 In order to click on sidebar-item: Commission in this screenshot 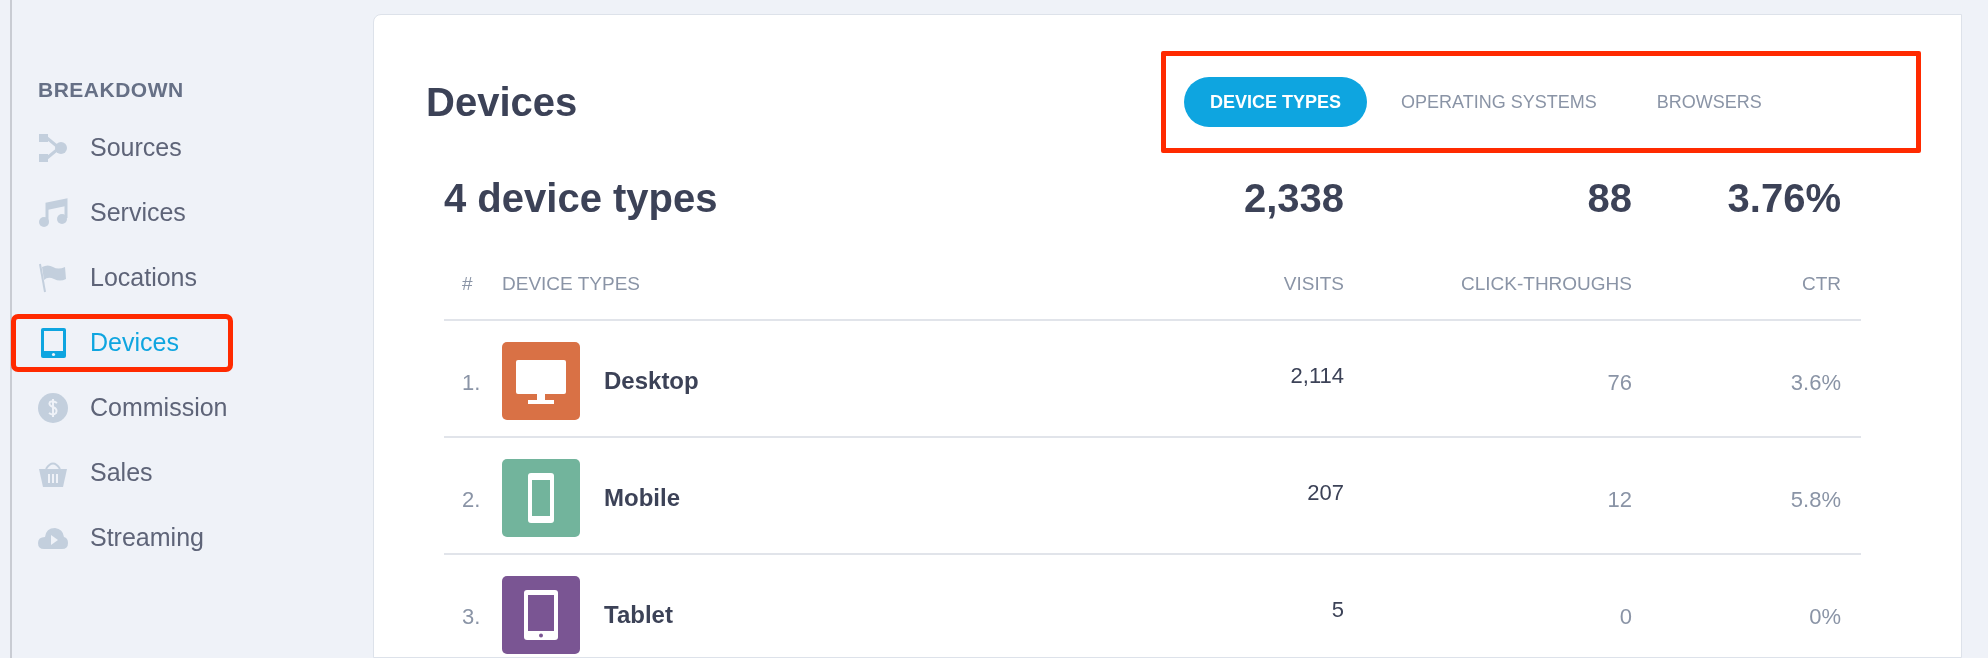, I will do `click(122, 407)`.